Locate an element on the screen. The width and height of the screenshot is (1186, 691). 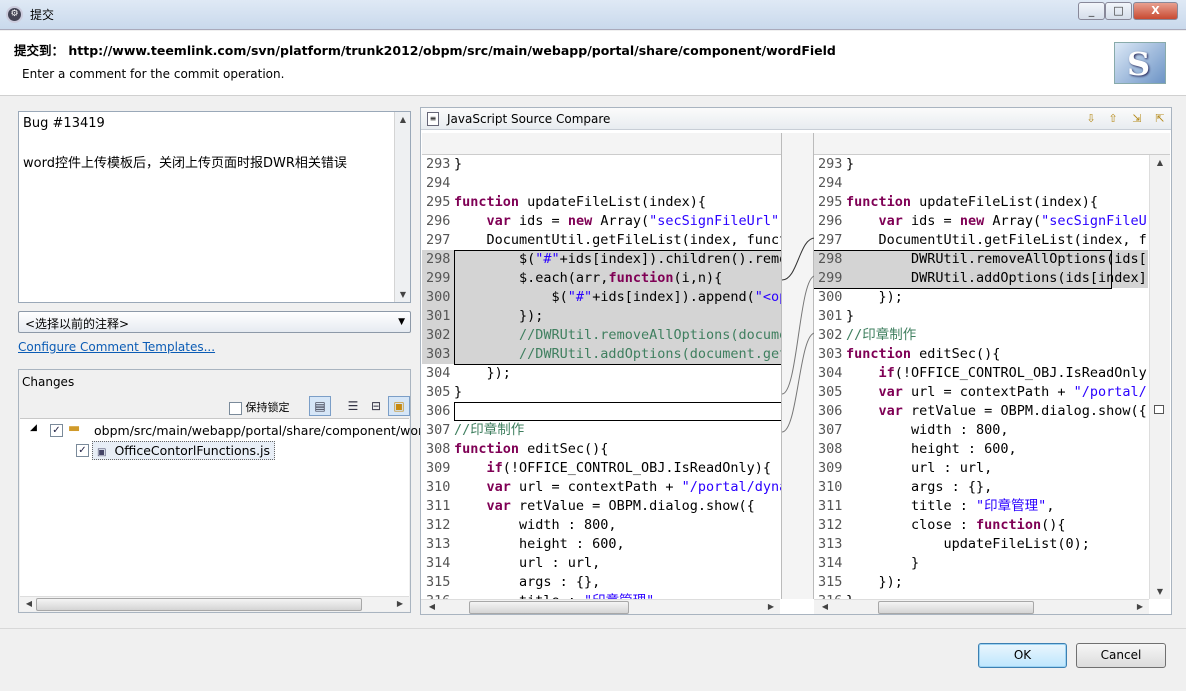
changes-title: Changes is located at coordinates (48, 382).